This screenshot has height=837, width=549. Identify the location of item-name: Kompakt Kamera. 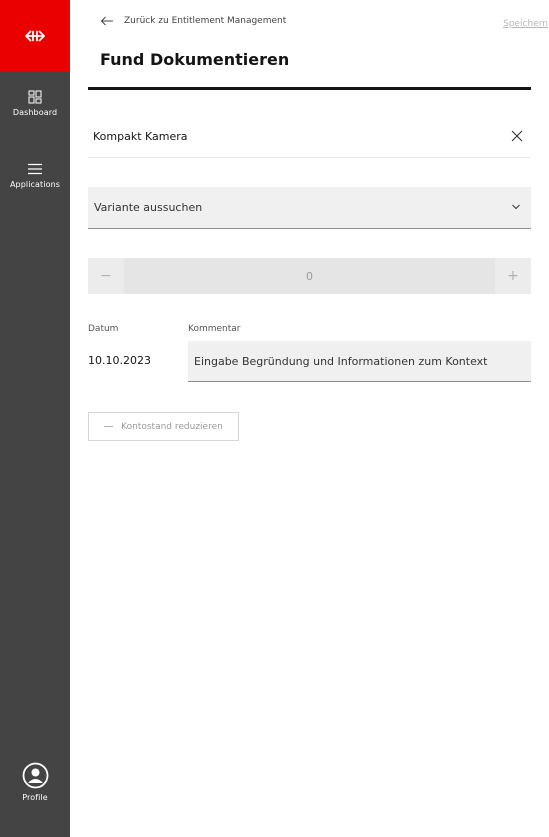
(140, 136).